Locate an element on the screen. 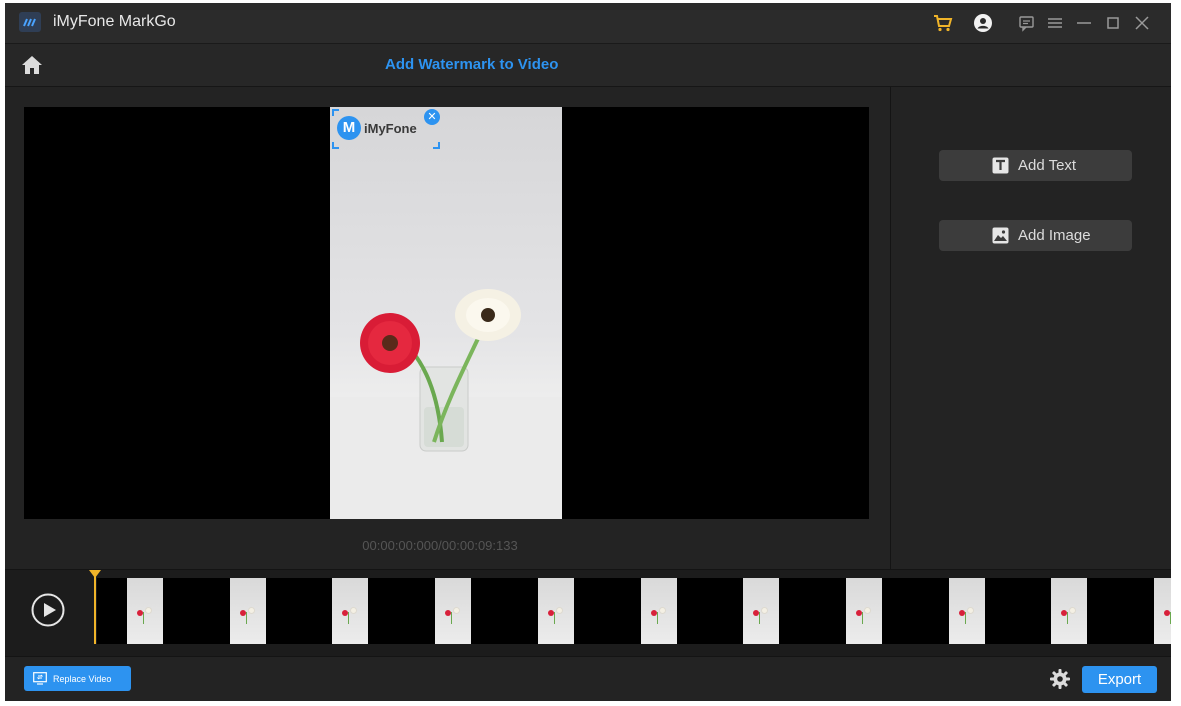 This screenshot has width=1181, height=706. watermark-text: iMyFone is located at coordinates (390, 128).